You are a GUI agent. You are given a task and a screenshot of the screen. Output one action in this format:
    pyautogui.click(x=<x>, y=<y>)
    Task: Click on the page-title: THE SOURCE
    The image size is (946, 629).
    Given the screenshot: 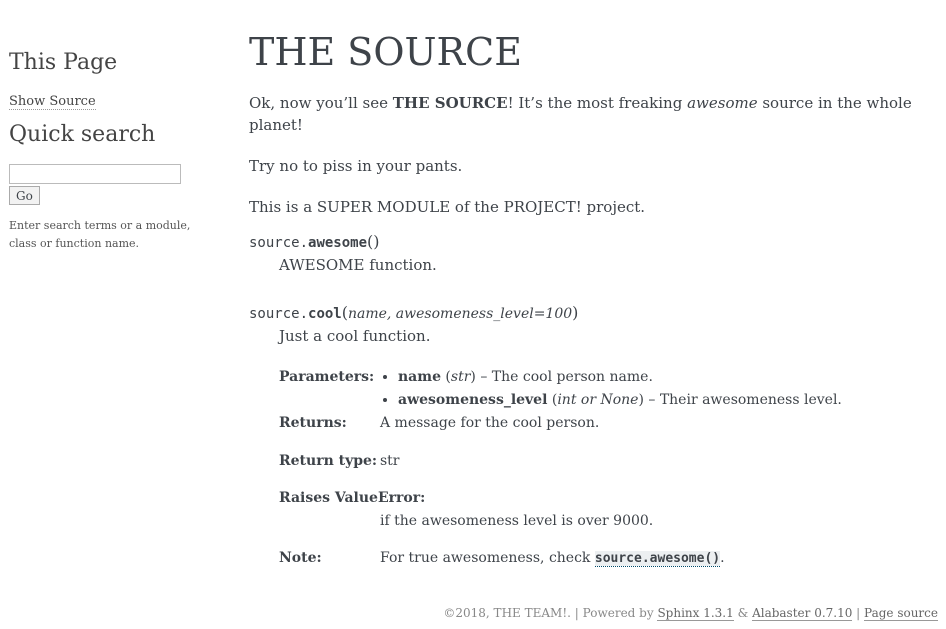 What is the action you would take?
    pyautogui.click(x=385, y=52)
    